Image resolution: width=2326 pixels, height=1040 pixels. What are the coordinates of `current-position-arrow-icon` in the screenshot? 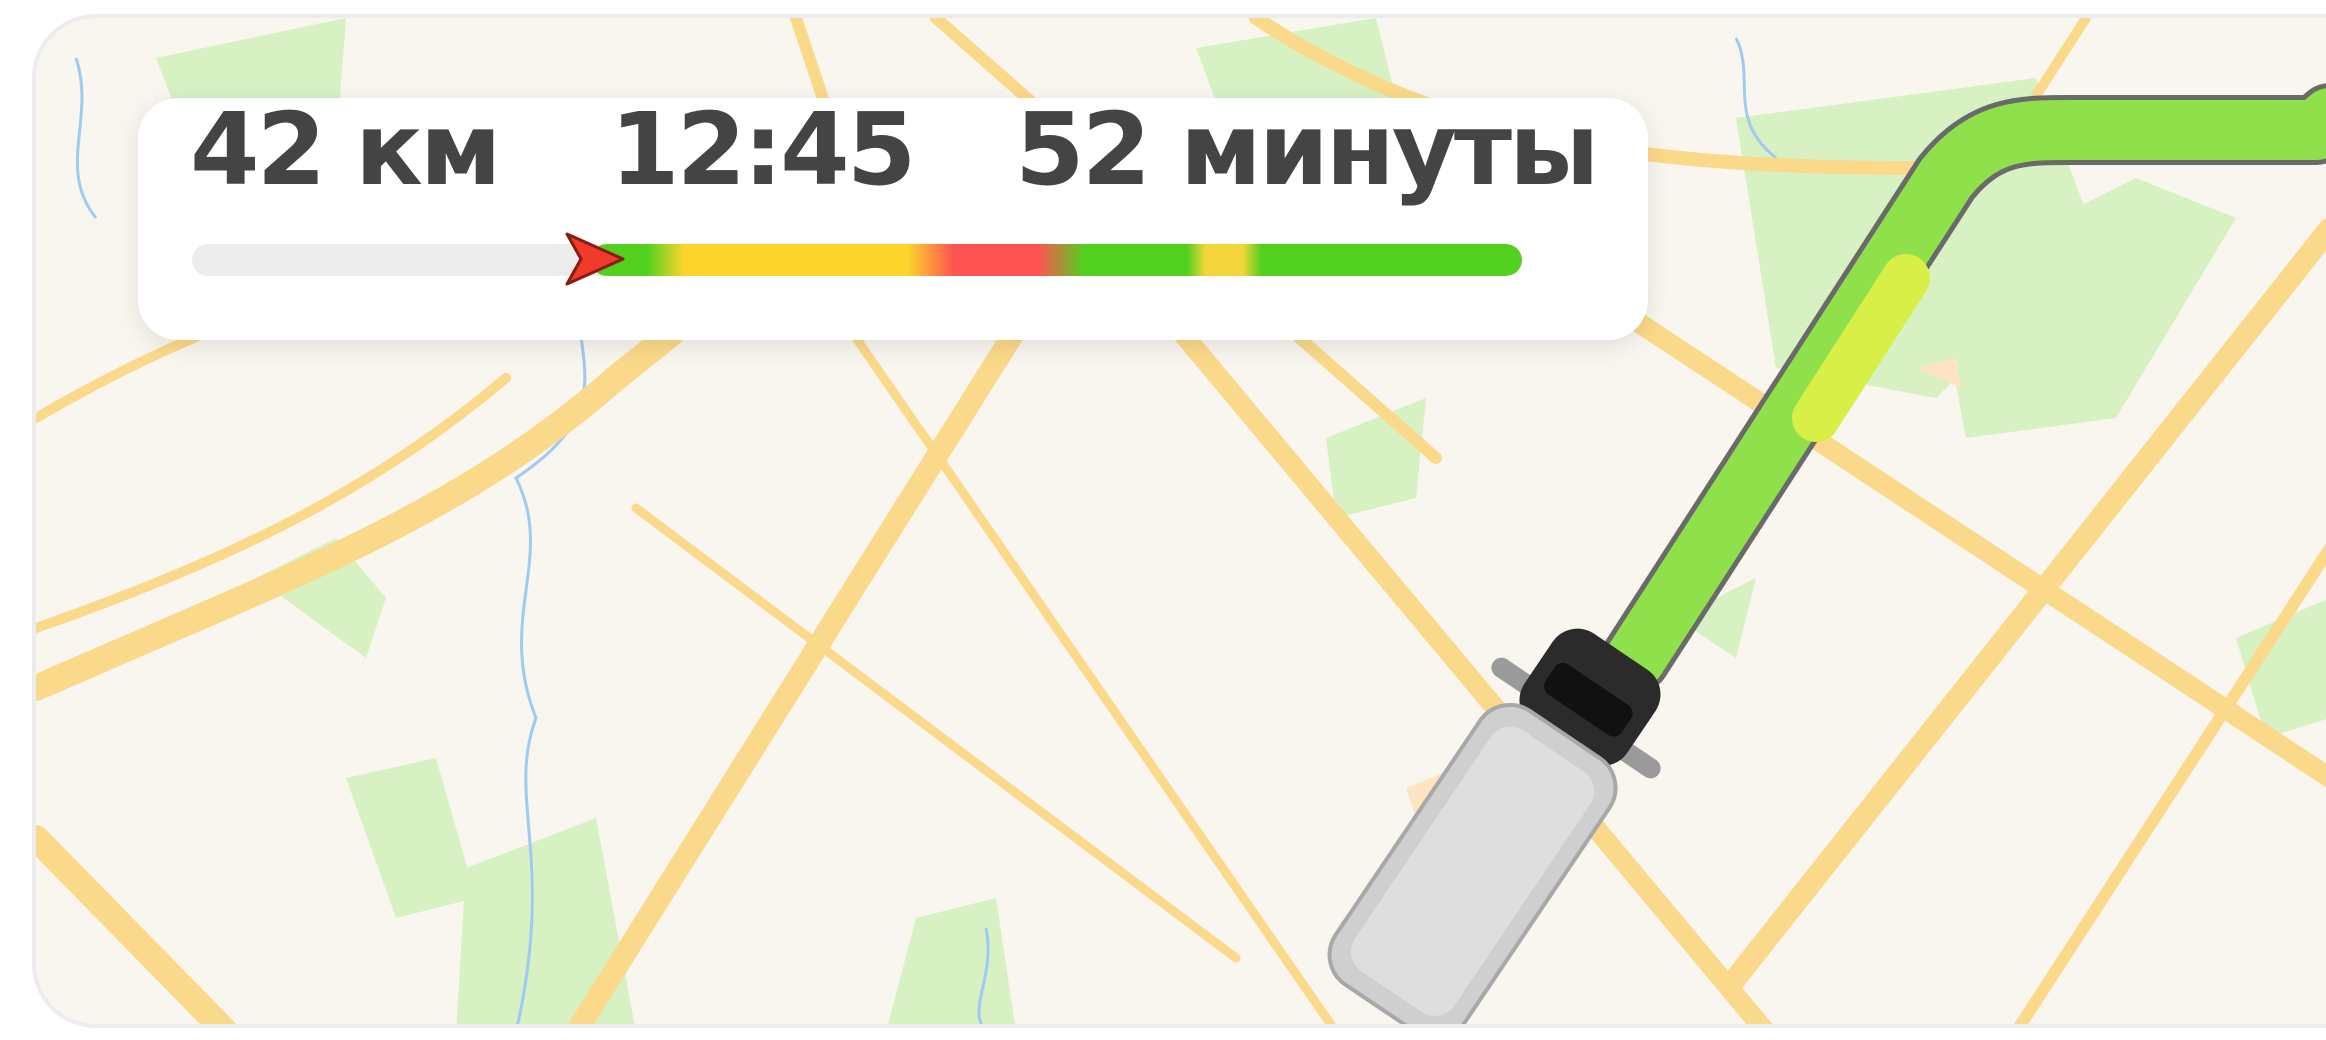 It's located at (595, 259).